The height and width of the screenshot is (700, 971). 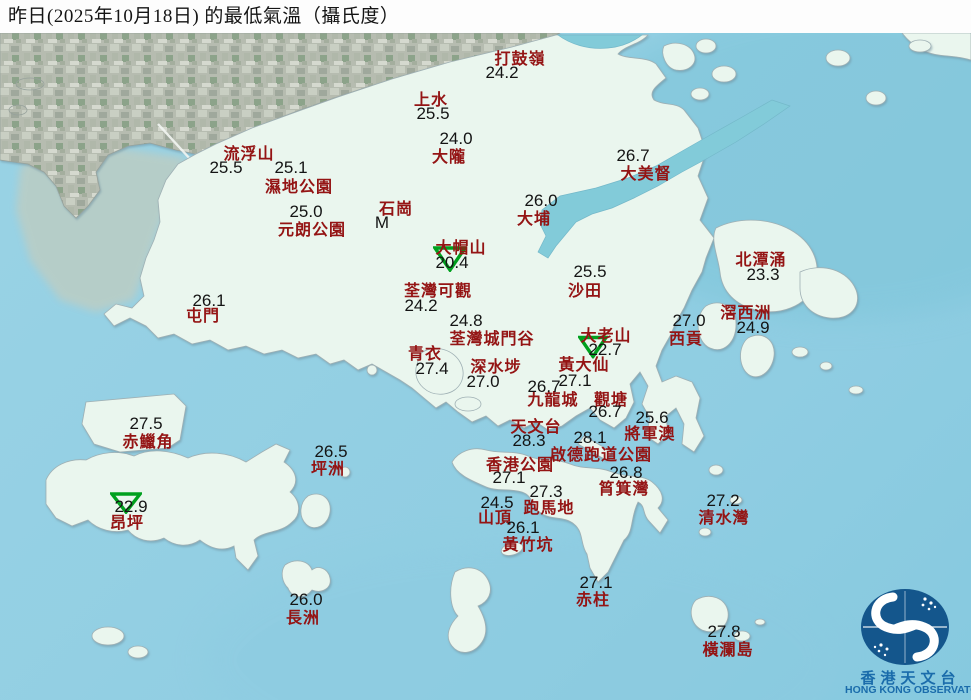 I want to click on station-value: 25.1, so click(x=291, y=167).